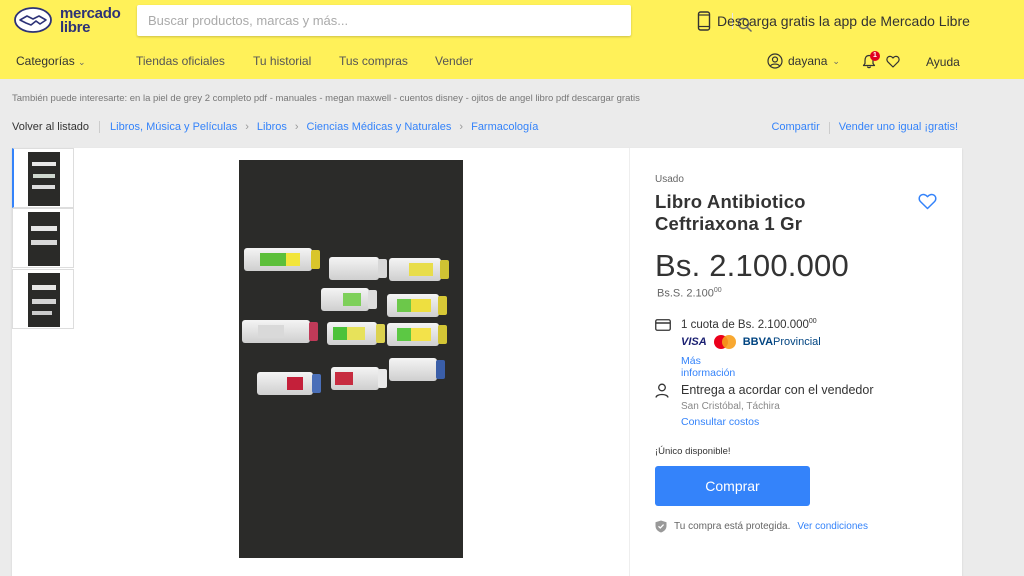  What do you see at coordinates (90, 20) in the screenshot?
I see `logo-wordmark: mercado libre` at bounding box center [90, 20].